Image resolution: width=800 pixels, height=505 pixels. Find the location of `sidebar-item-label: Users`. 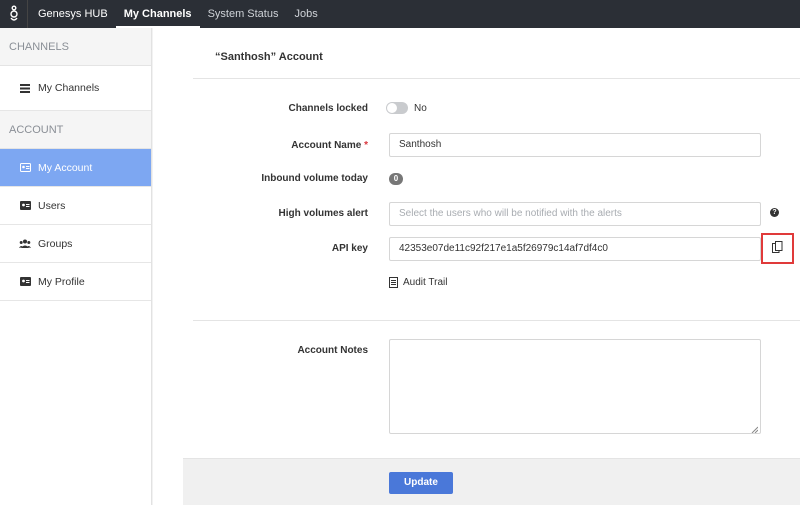

sidebar-item-label: Users is located at coordinates (52, 205).